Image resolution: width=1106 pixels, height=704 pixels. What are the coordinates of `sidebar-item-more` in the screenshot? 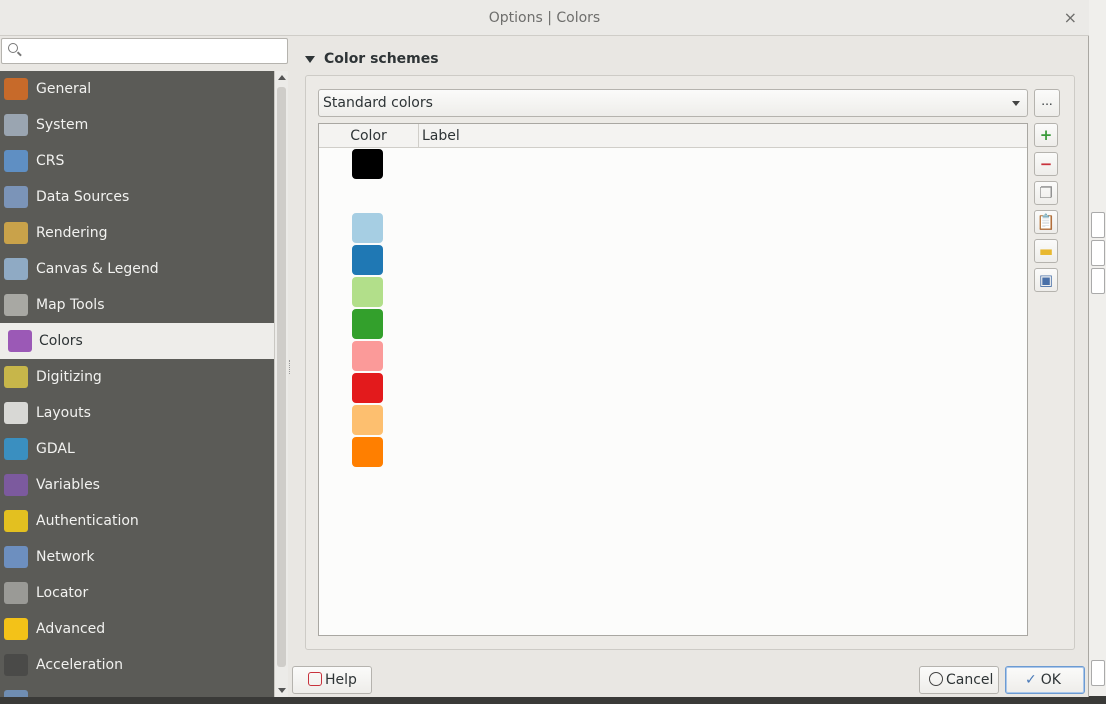 It's located at (137, 690).